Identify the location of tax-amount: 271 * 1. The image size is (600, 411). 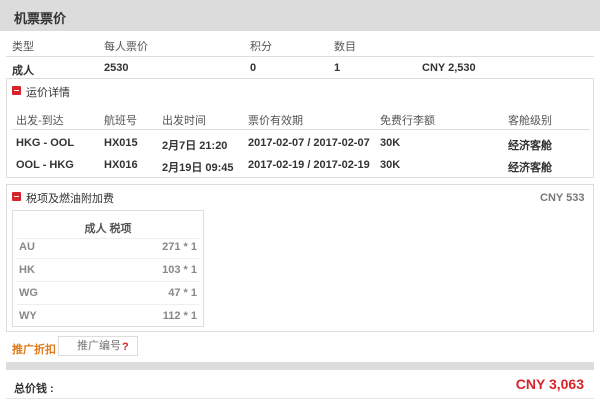
(179, 247).